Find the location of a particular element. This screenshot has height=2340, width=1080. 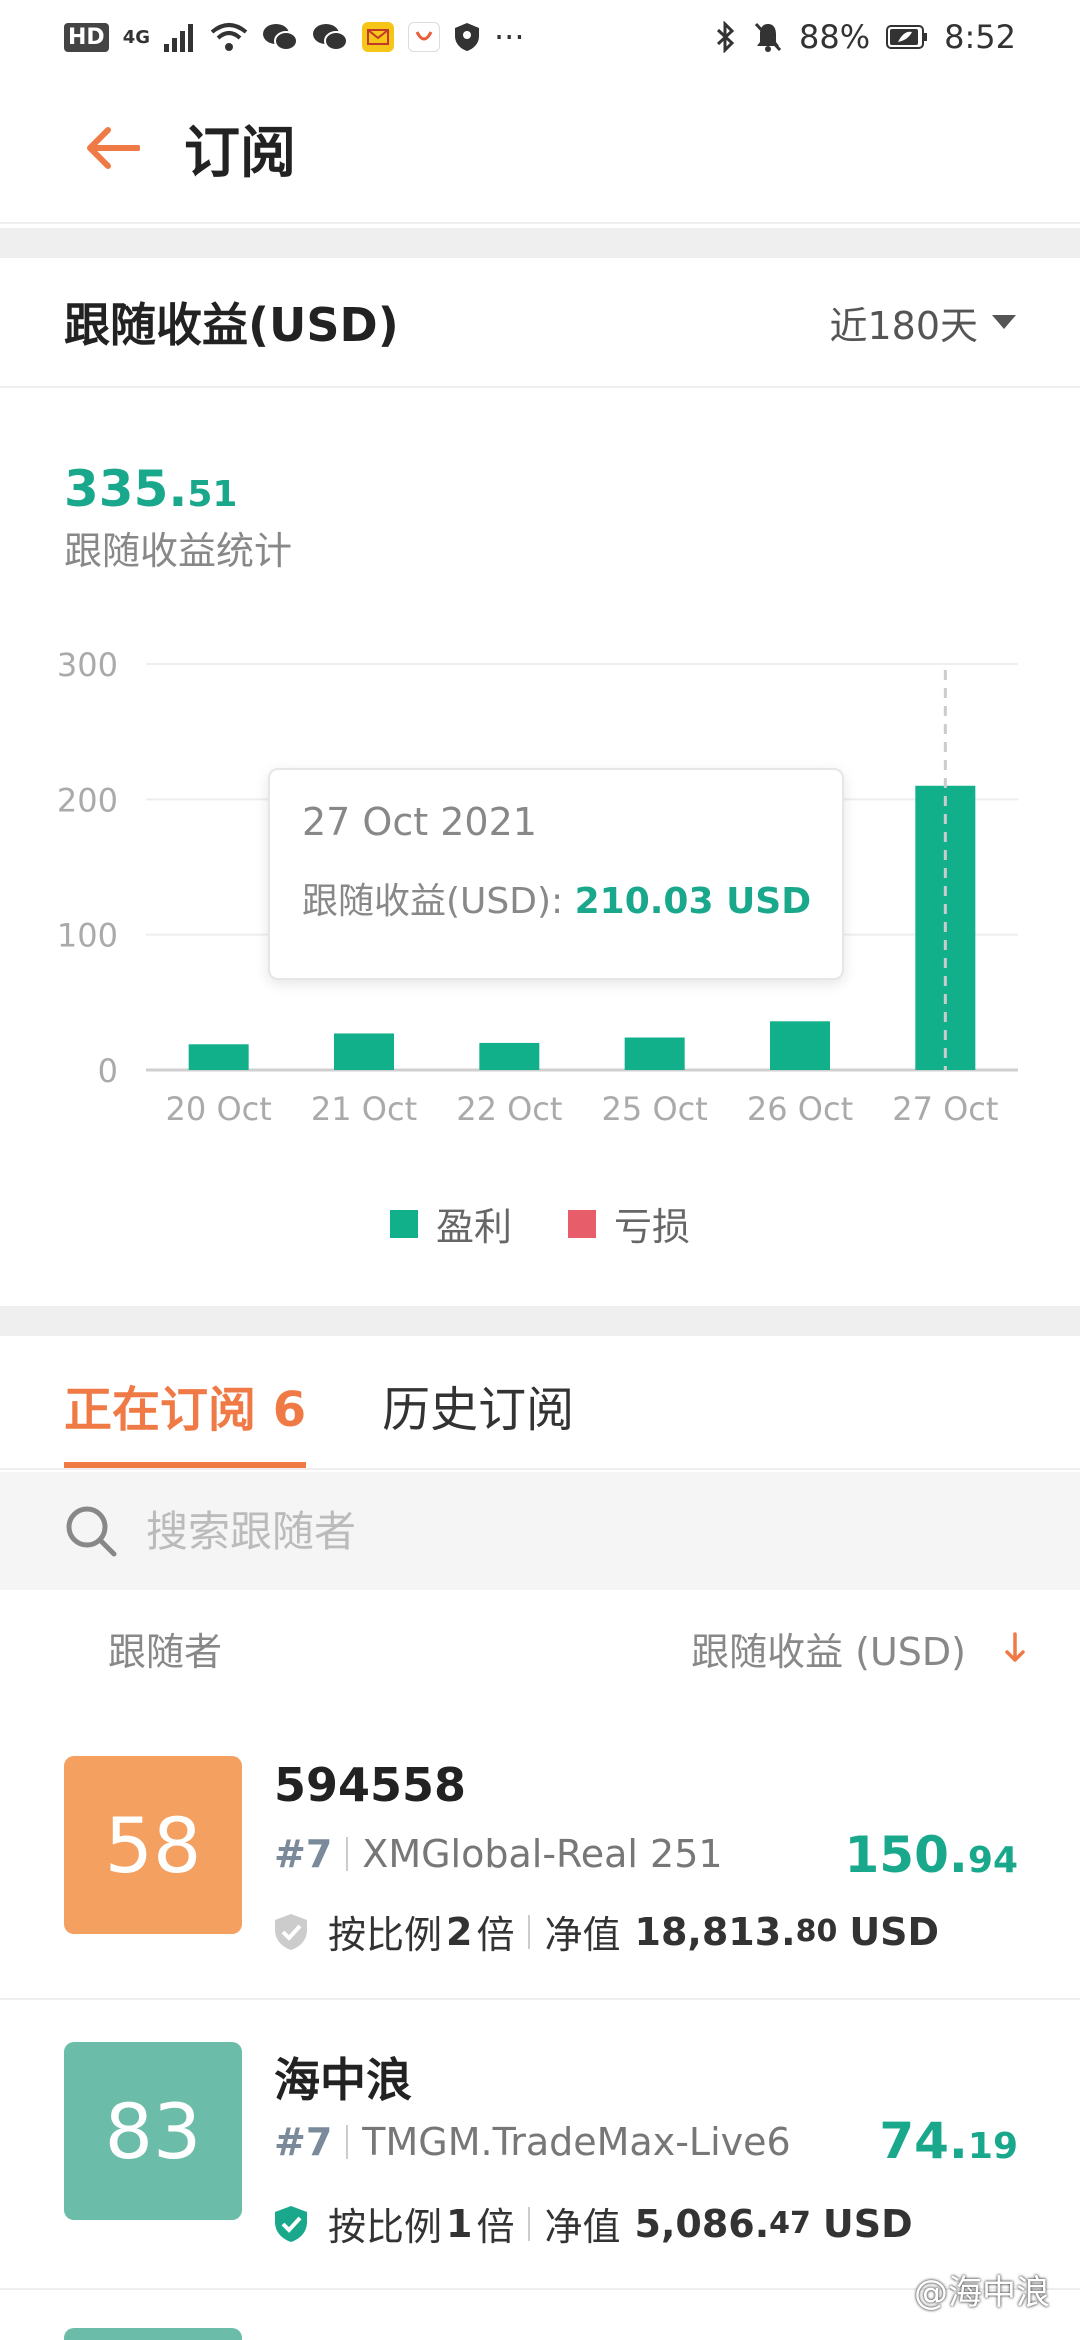

avatar: 83 is located at coordinates (153, 2131).